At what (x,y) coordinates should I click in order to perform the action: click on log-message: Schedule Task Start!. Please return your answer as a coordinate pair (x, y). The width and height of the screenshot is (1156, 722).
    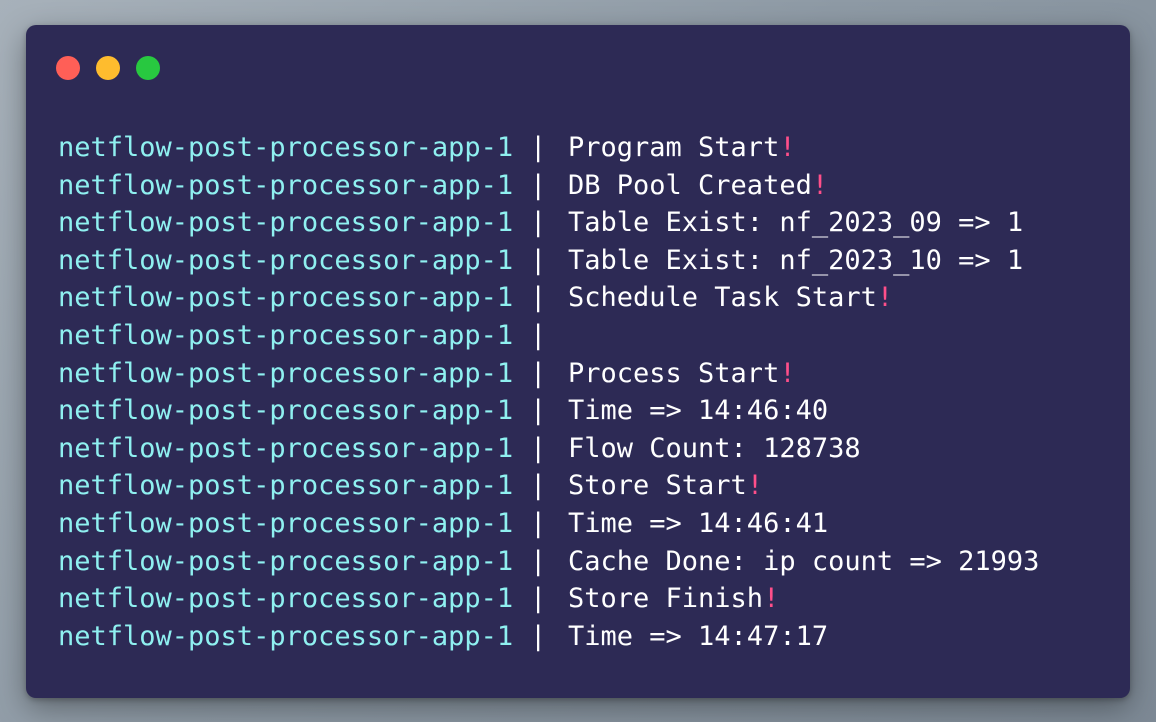
    Looking at the image, I should click on (730, 298).